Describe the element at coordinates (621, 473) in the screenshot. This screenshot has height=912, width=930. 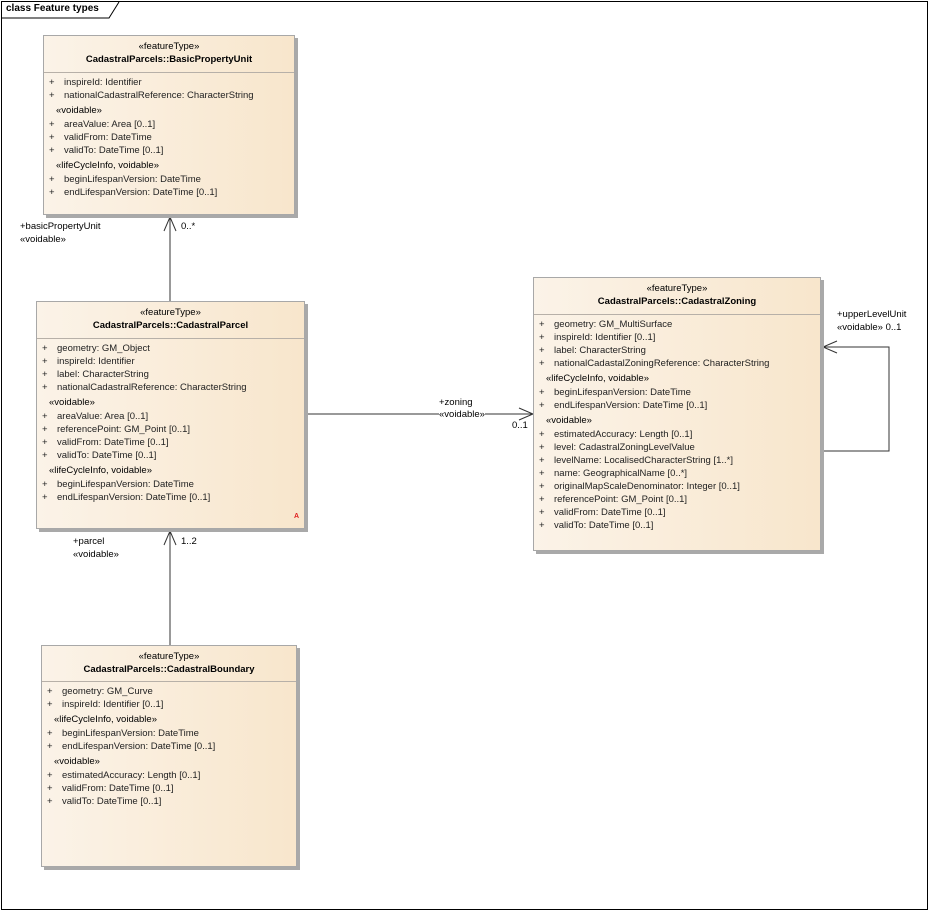
I see `attribute-text: name: GeographicalName [0..*]` at that location.